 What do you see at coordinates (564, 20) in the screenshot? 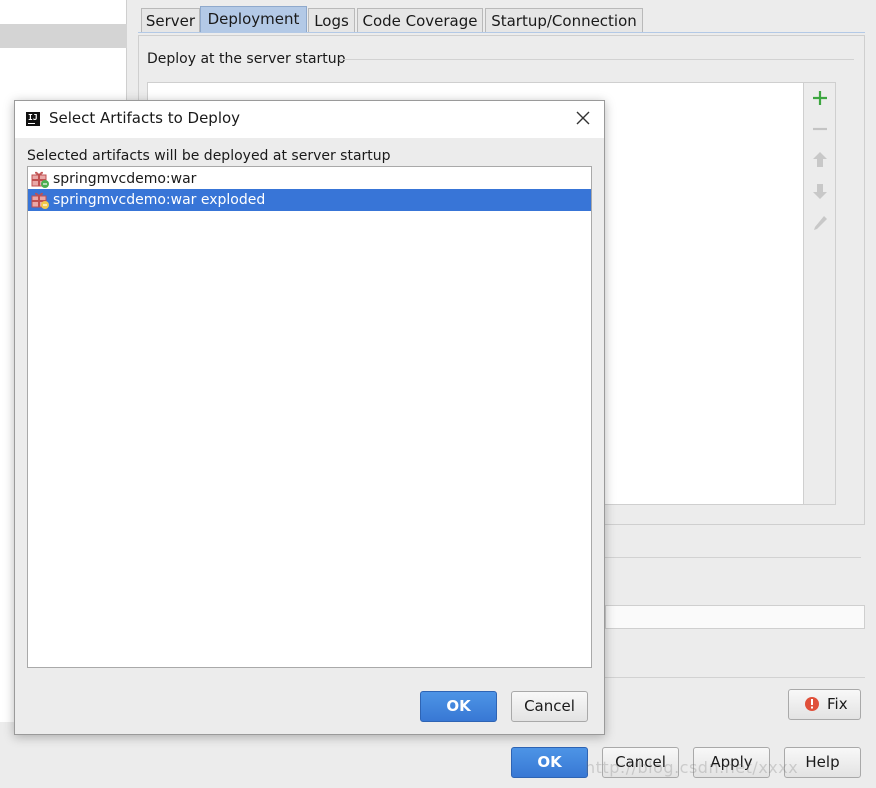
I see `tab-startup-connection: Startup/Connection` at bounding box center [564, 20].